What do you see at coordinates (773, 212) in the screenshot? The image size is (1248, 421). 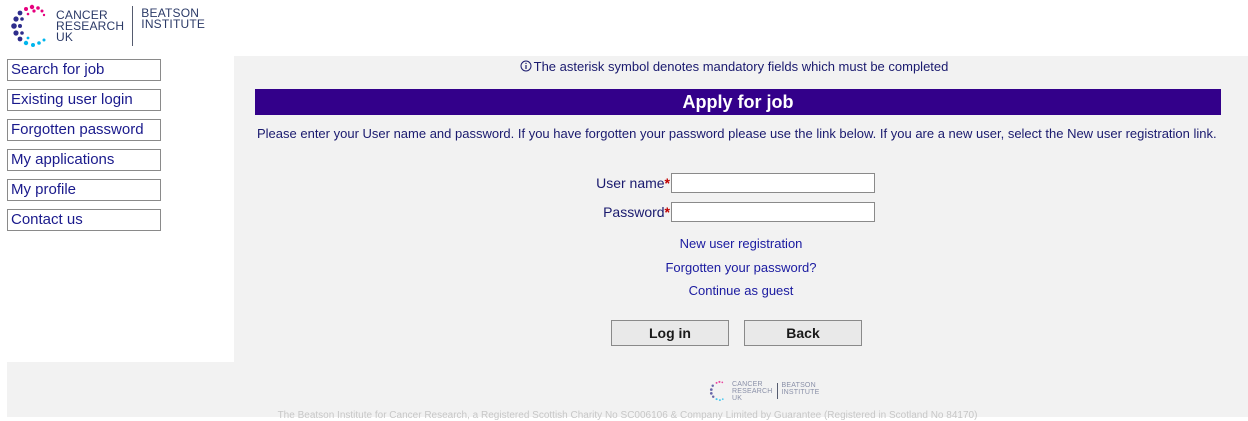 I see `password-input` at bounding box center [773, 212].